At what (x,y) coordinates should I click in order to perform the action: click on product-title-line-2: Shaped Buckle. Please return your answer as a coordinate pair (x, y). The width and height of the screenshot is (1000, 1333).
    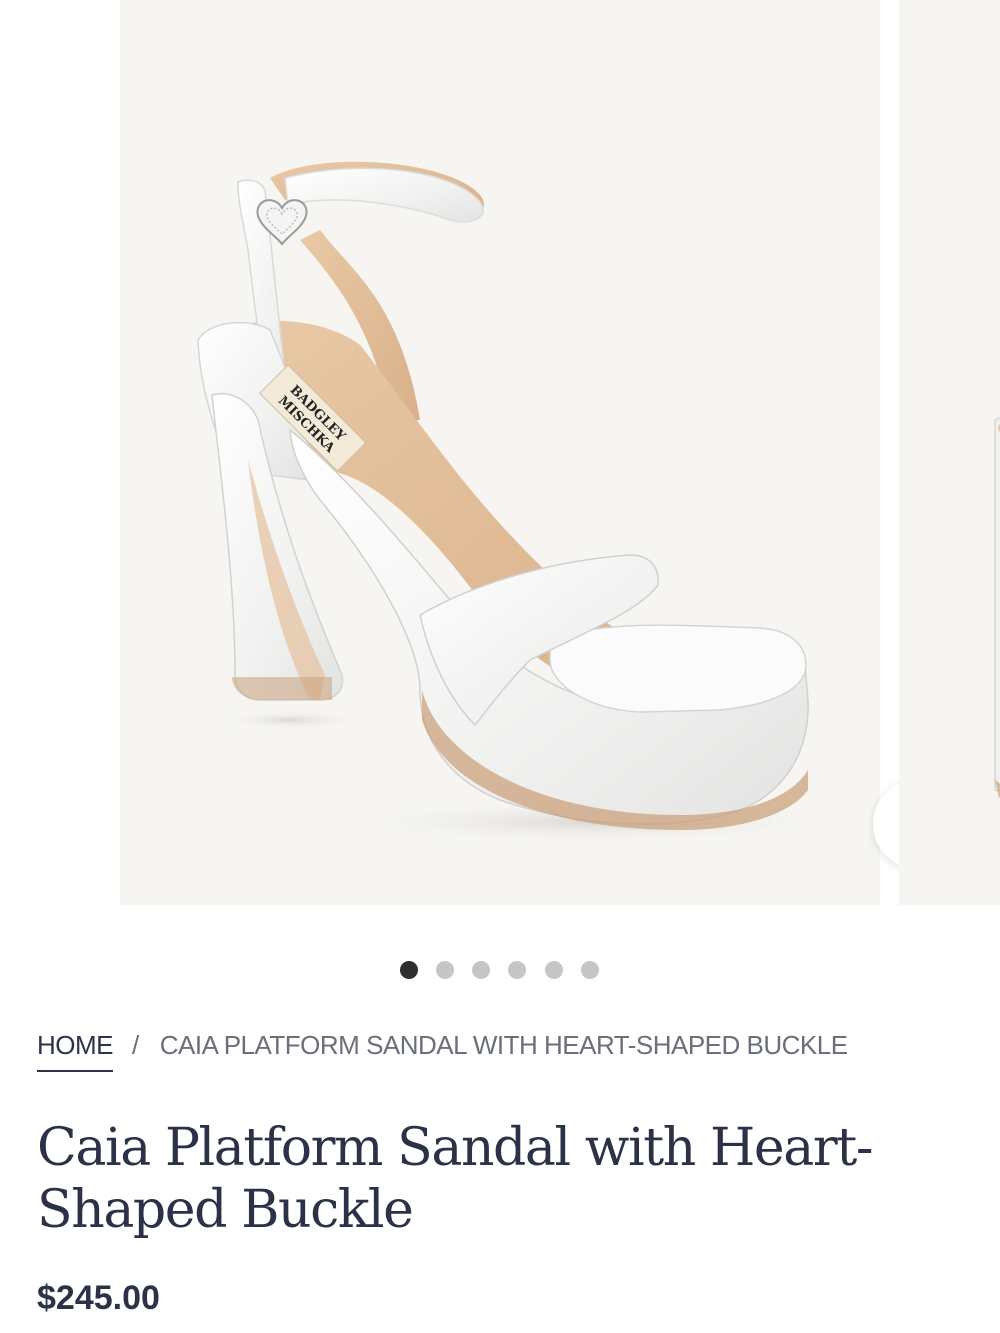
    Looking at the image, I should click on (225, 1210).